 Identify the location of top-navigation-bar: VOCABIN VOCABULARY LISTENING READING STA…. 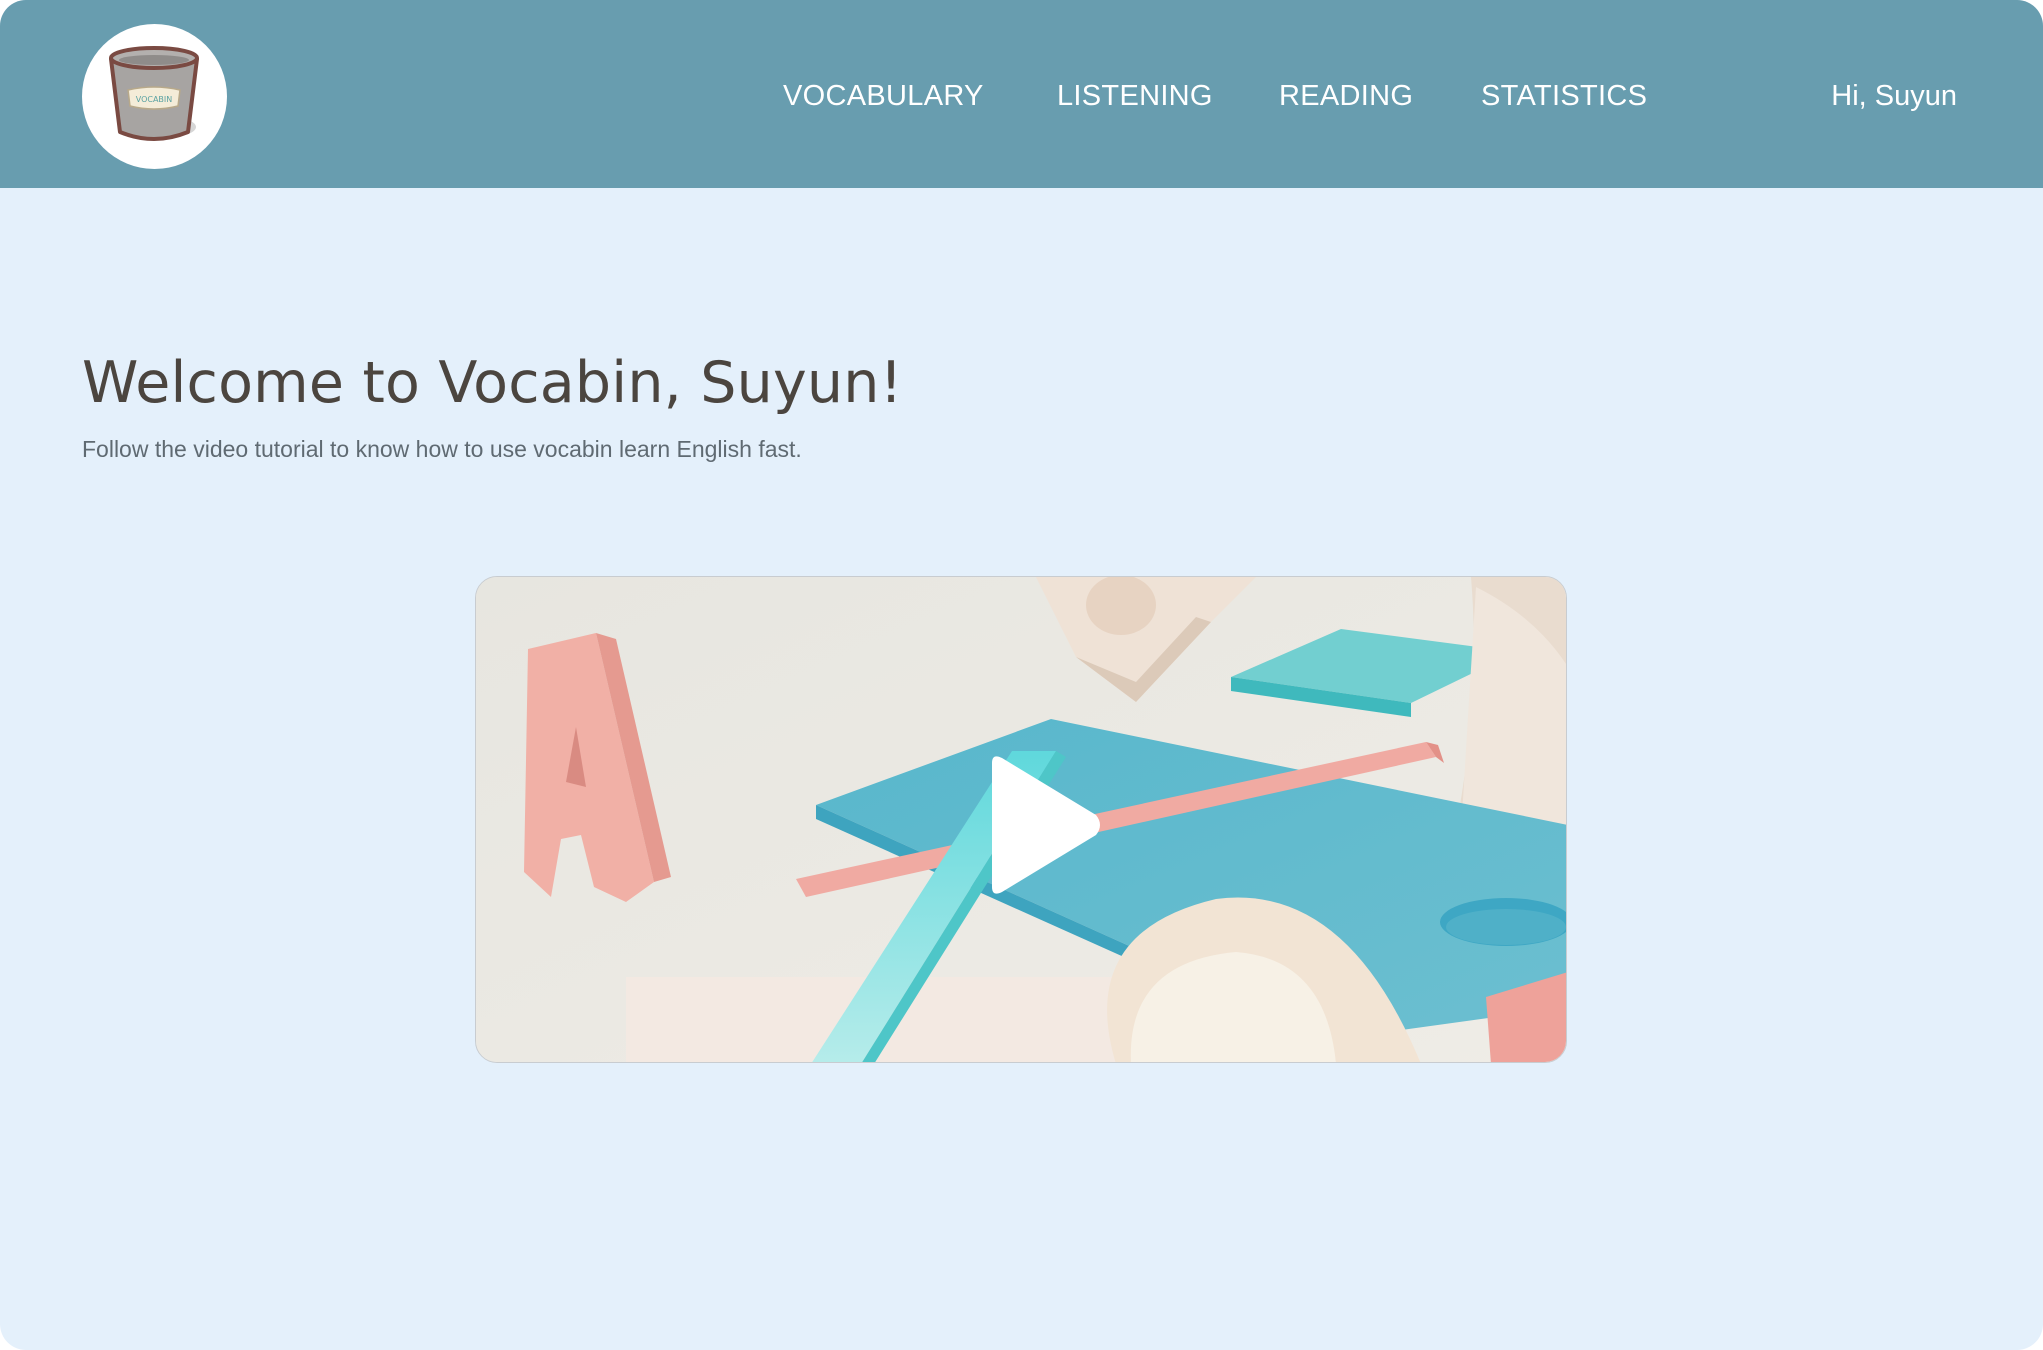
(1021, 94).